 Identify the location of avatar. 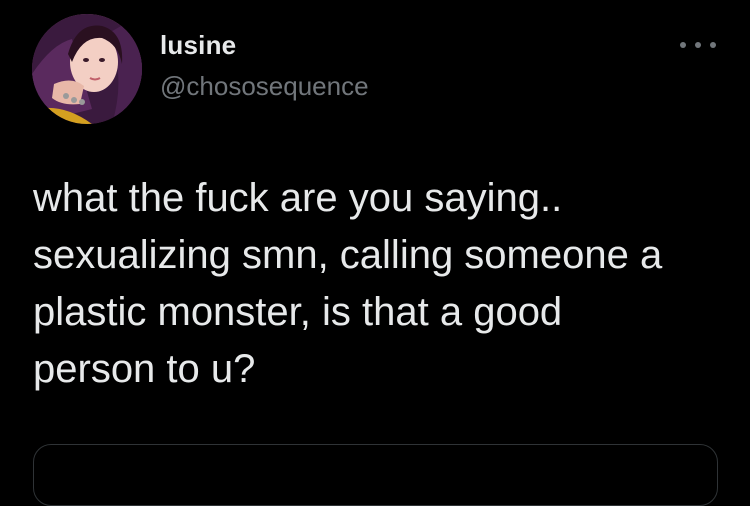
(87, 69).